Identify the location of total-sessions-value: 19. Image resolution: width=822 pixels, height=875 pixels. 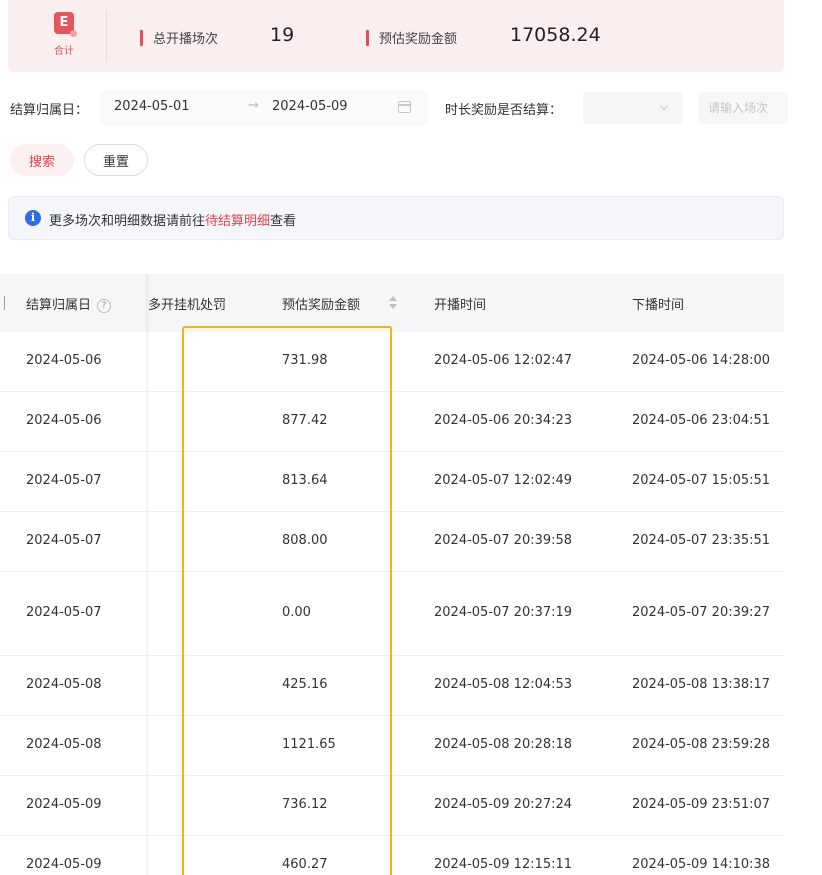
(282, 35).